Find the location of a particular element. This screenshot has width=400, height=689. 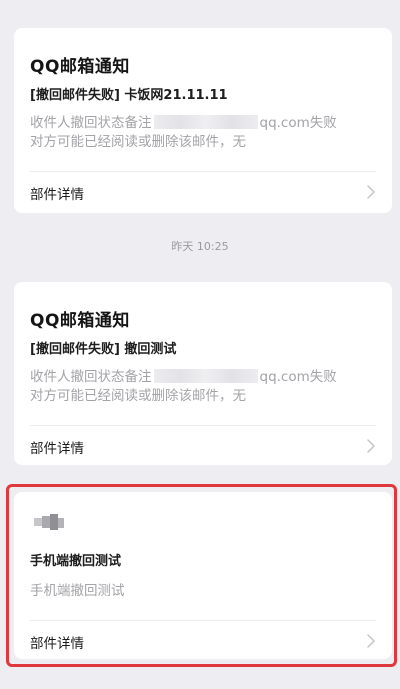

blurred-sender-avatar is located at coordinates (49, 522).